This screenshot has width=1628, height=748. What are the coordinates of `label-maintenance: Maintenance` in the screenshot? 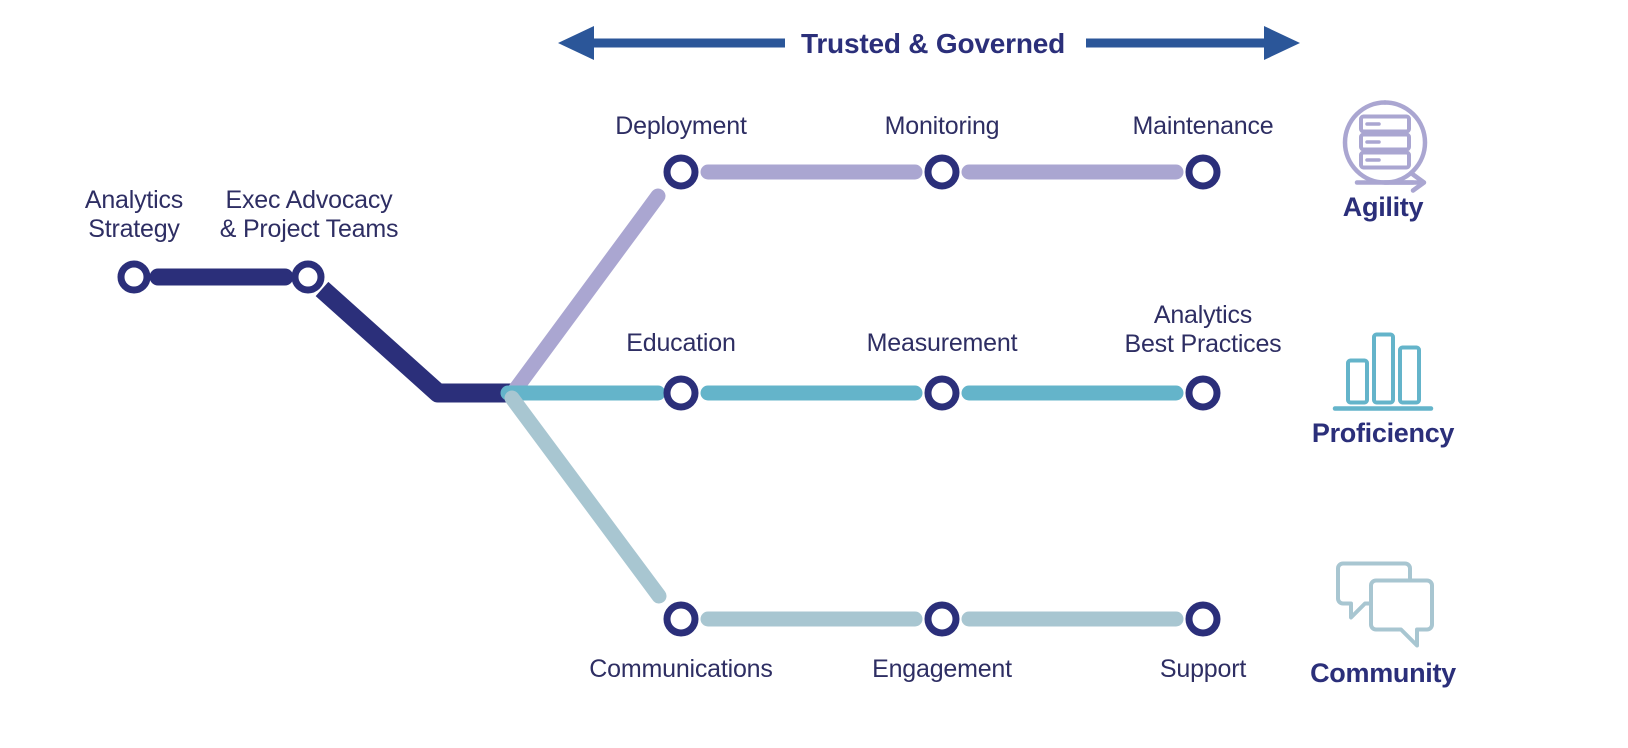 It's located at (1203, 126).